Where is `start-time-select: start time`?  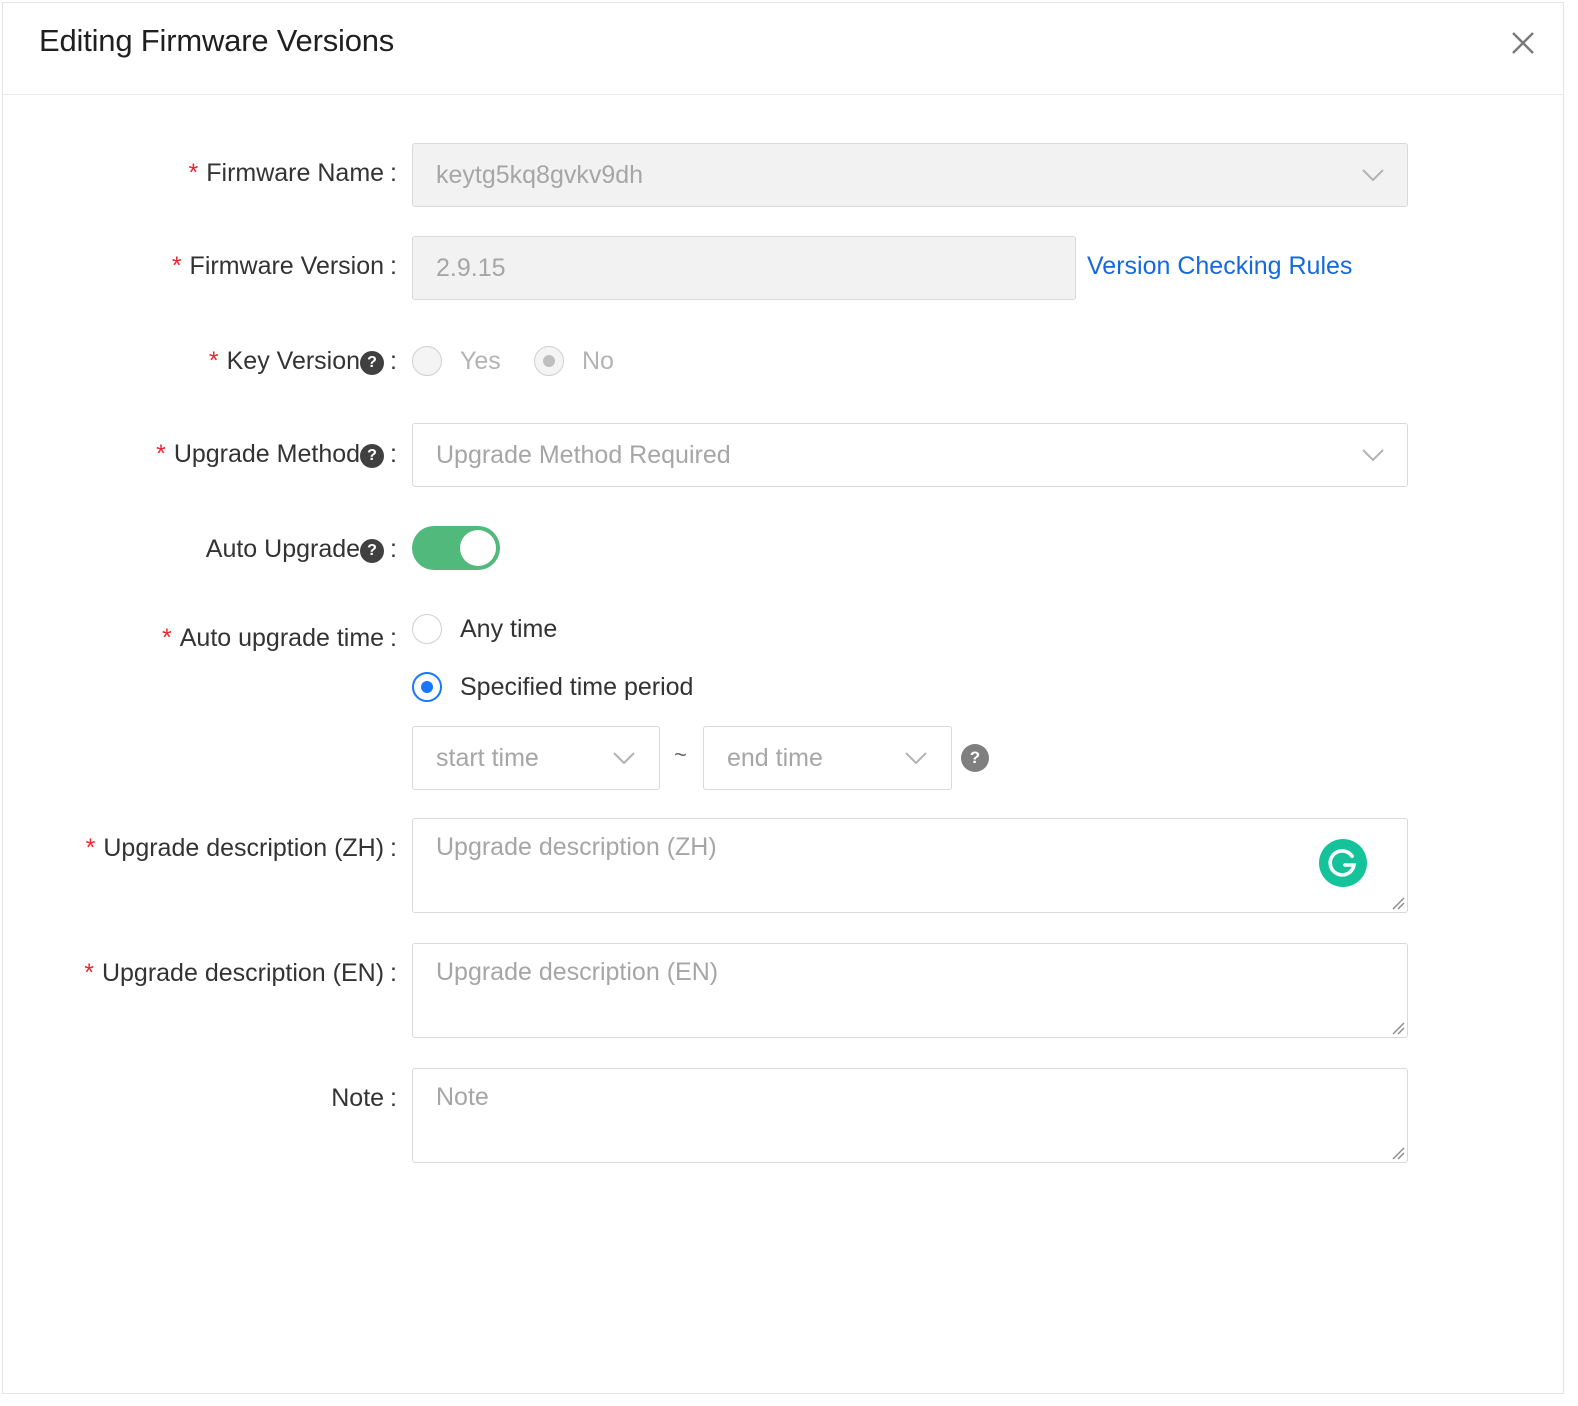
start-time-select: start time is located at coordinates (536, 758).